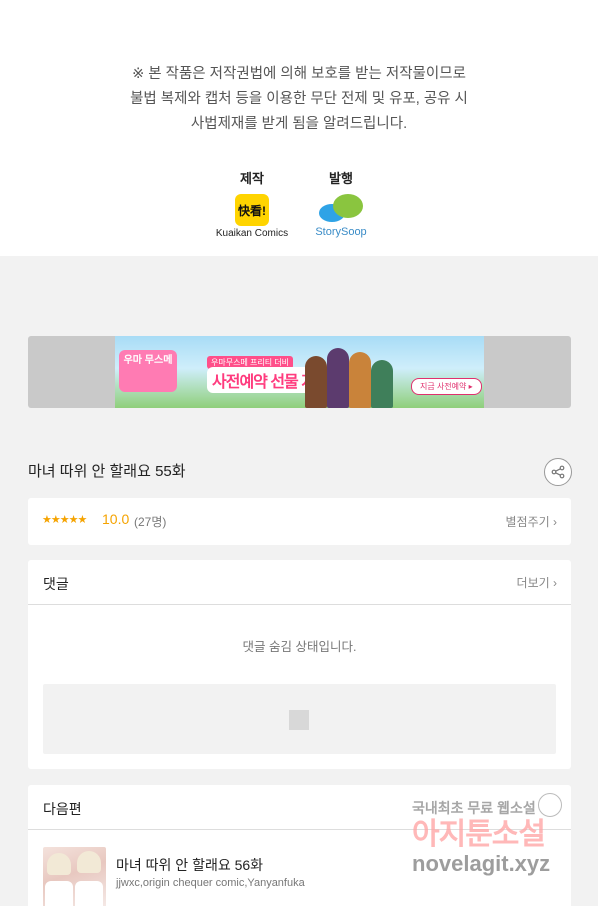  What do you see at coordinates (64, 520) in the screenshot?
I see `star-rating-icon: ★★★★★` at bounding box center [64, 520].